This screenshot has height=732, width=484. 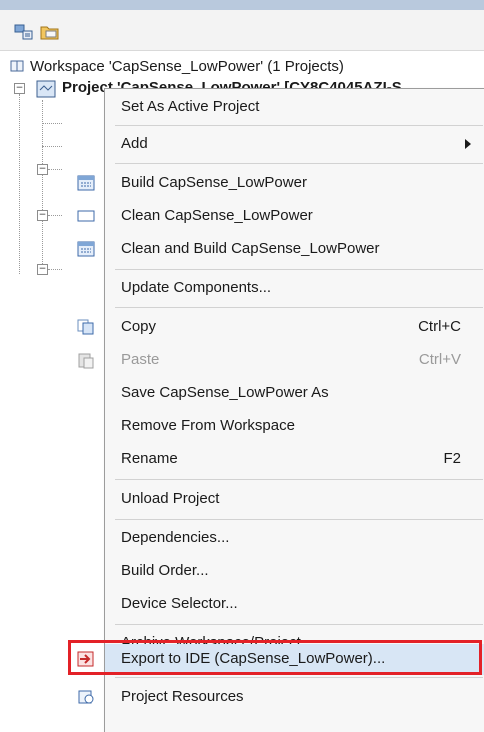 What do you see at coordinates (86, 183) in the screenshot?
I see `build-icon` at bounding box center [86, 183].